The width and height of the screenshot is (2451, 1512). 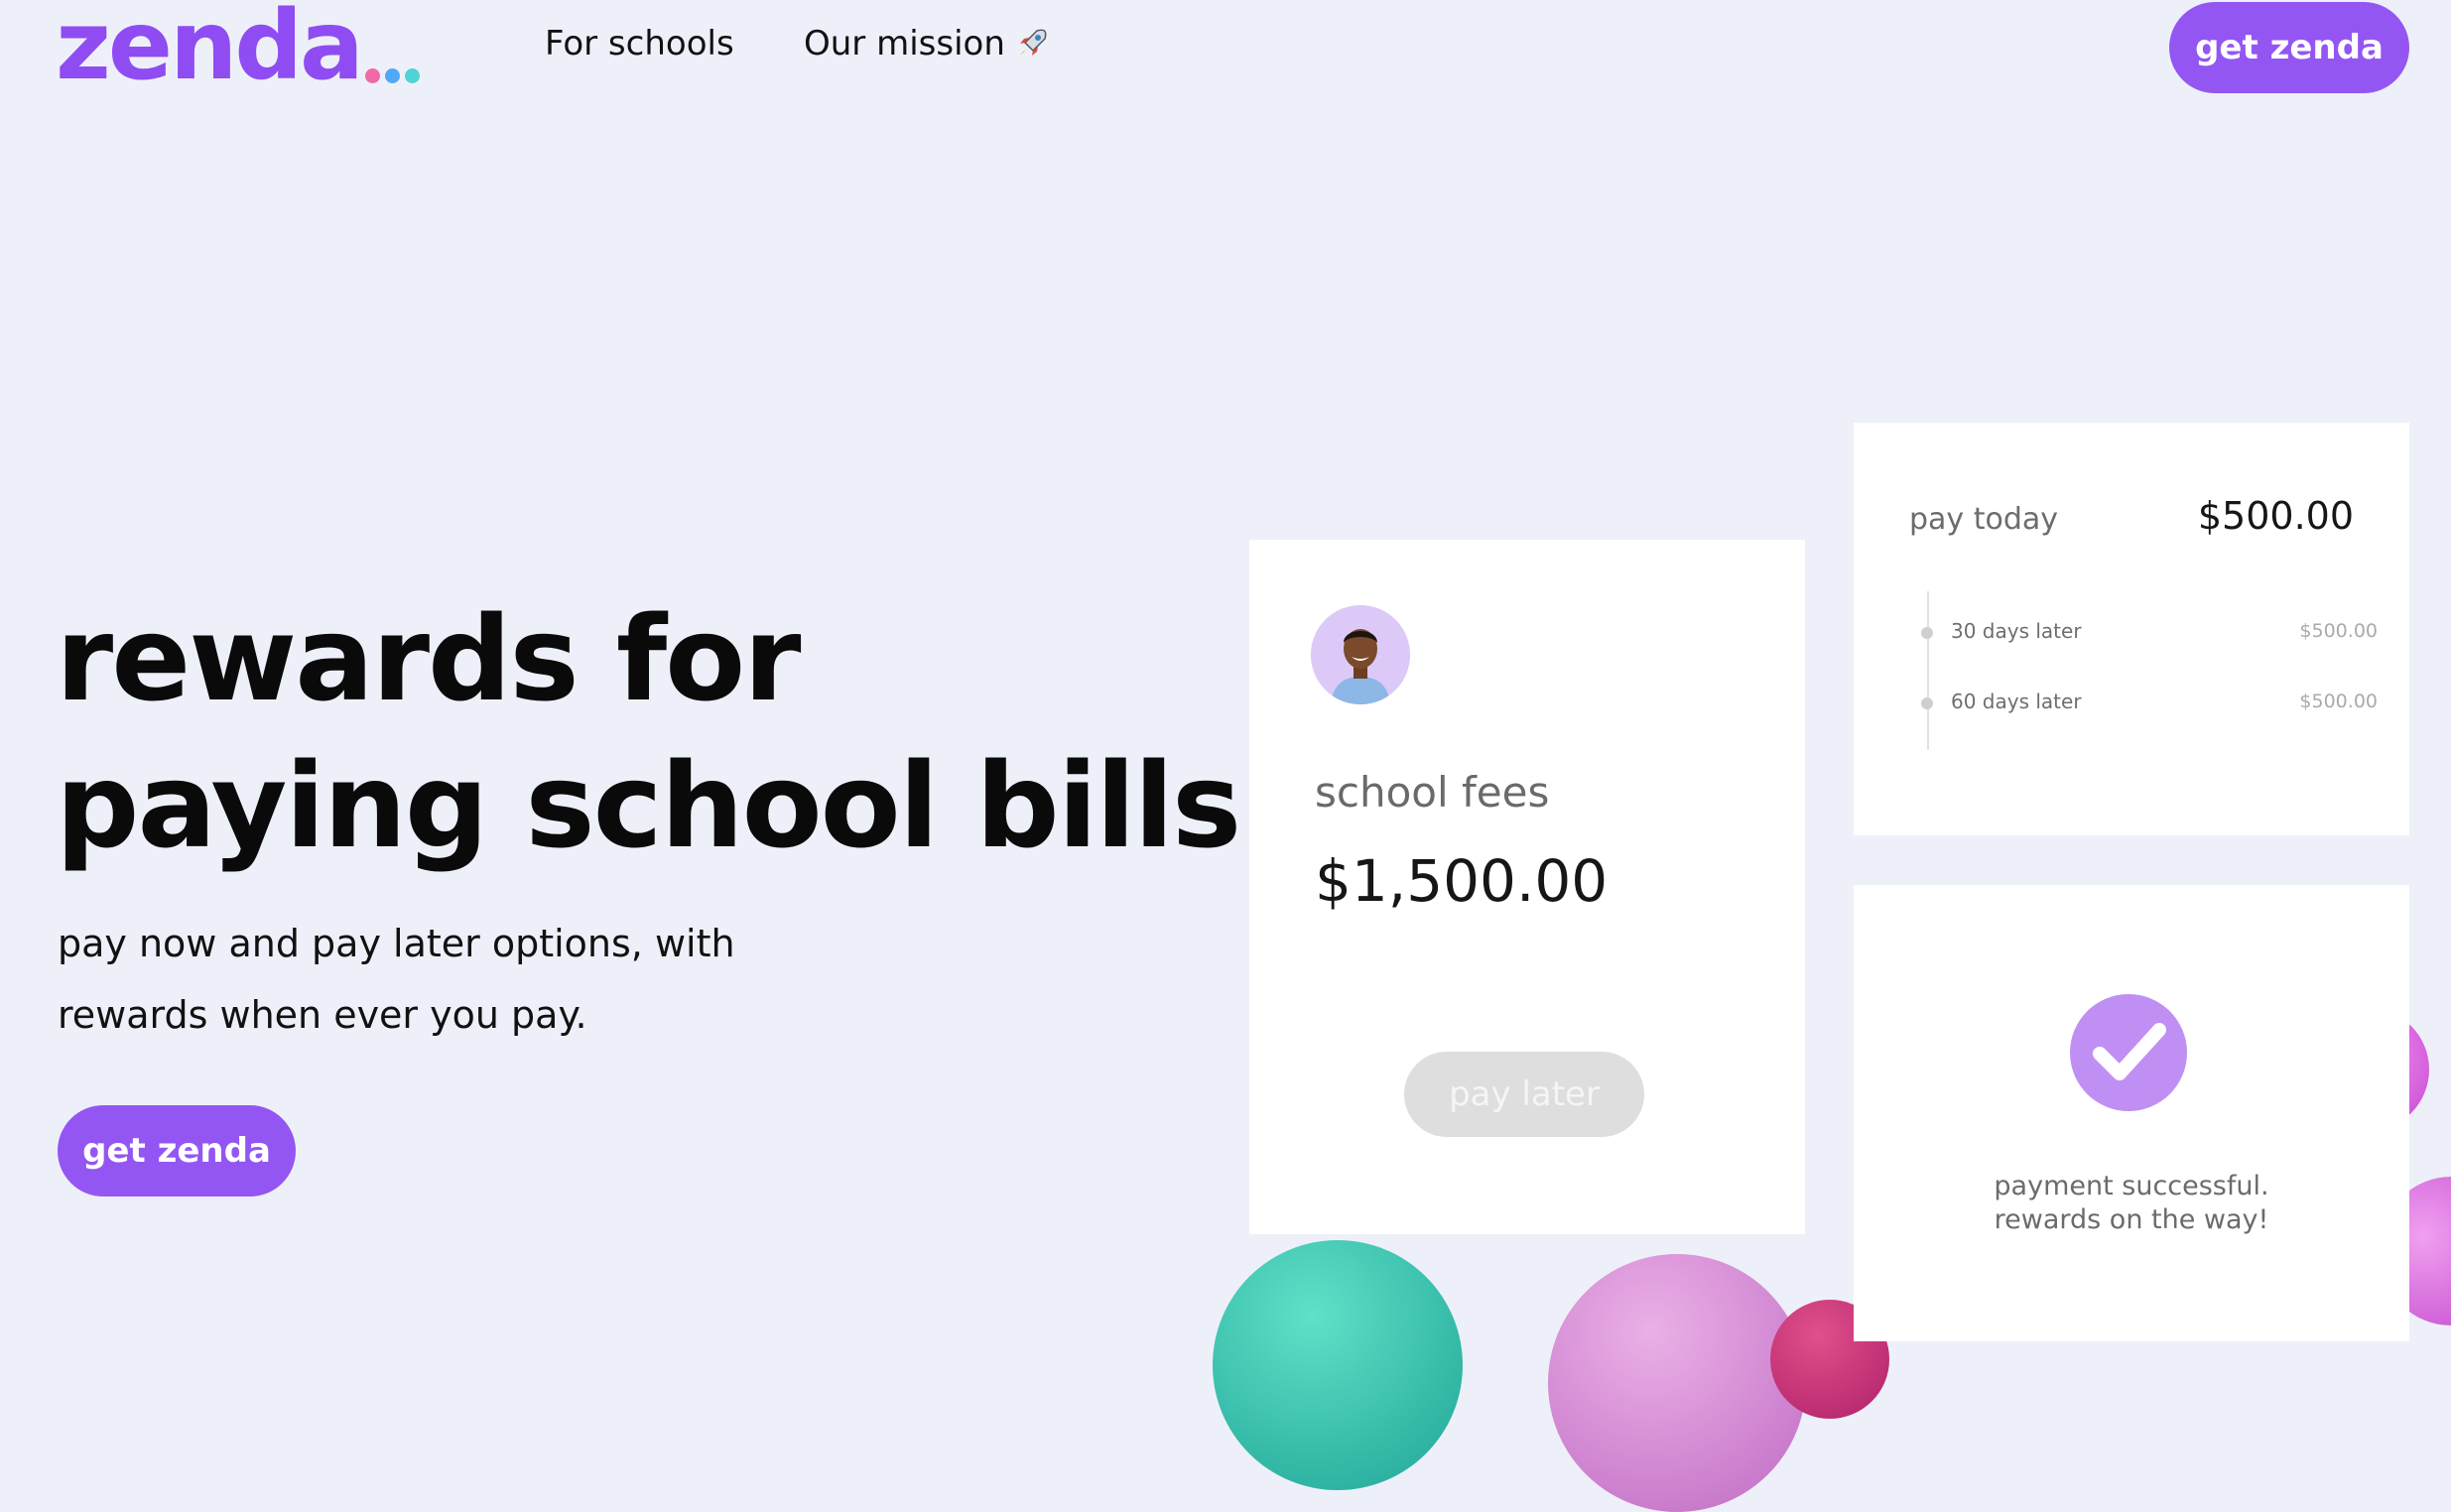 What do you see at coordinates (412, 75) in the screenshot?
I see `logo-dot-cyan` at bounding box center [412, 75].